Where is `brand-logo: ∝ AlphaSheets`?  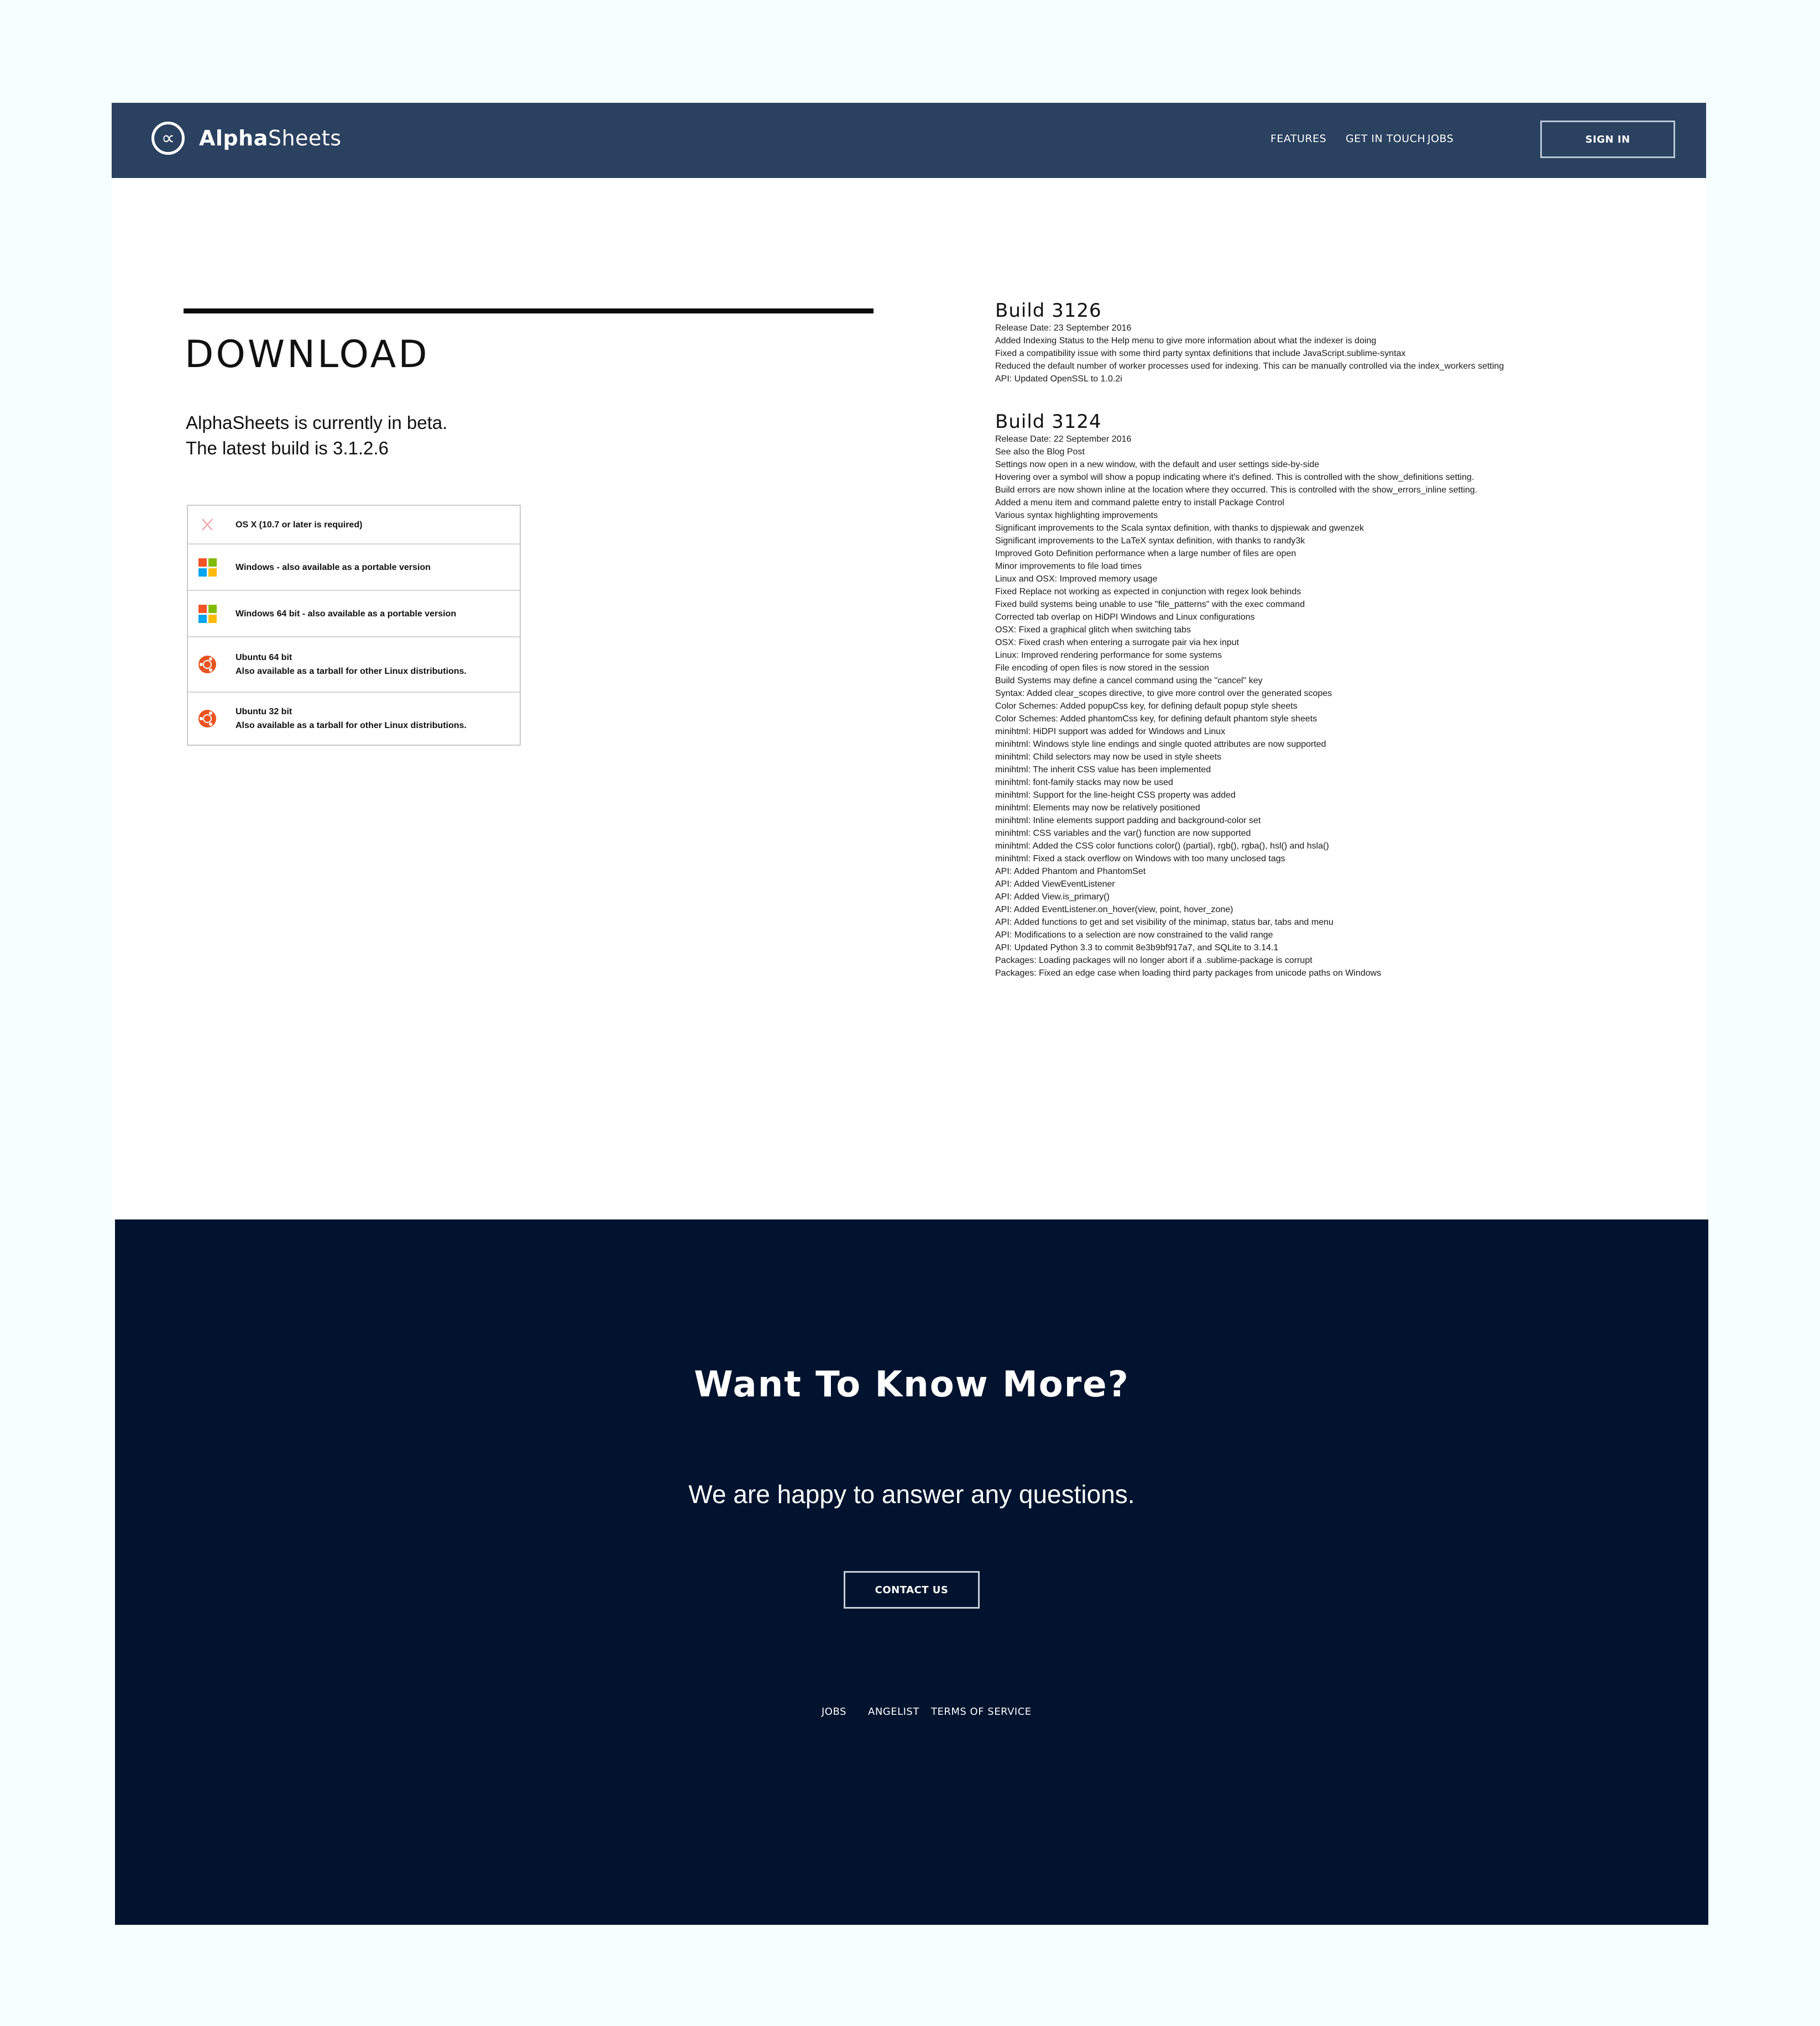
brand-logo: ∝ AlphaSheets is located at coordinates (246, 138).